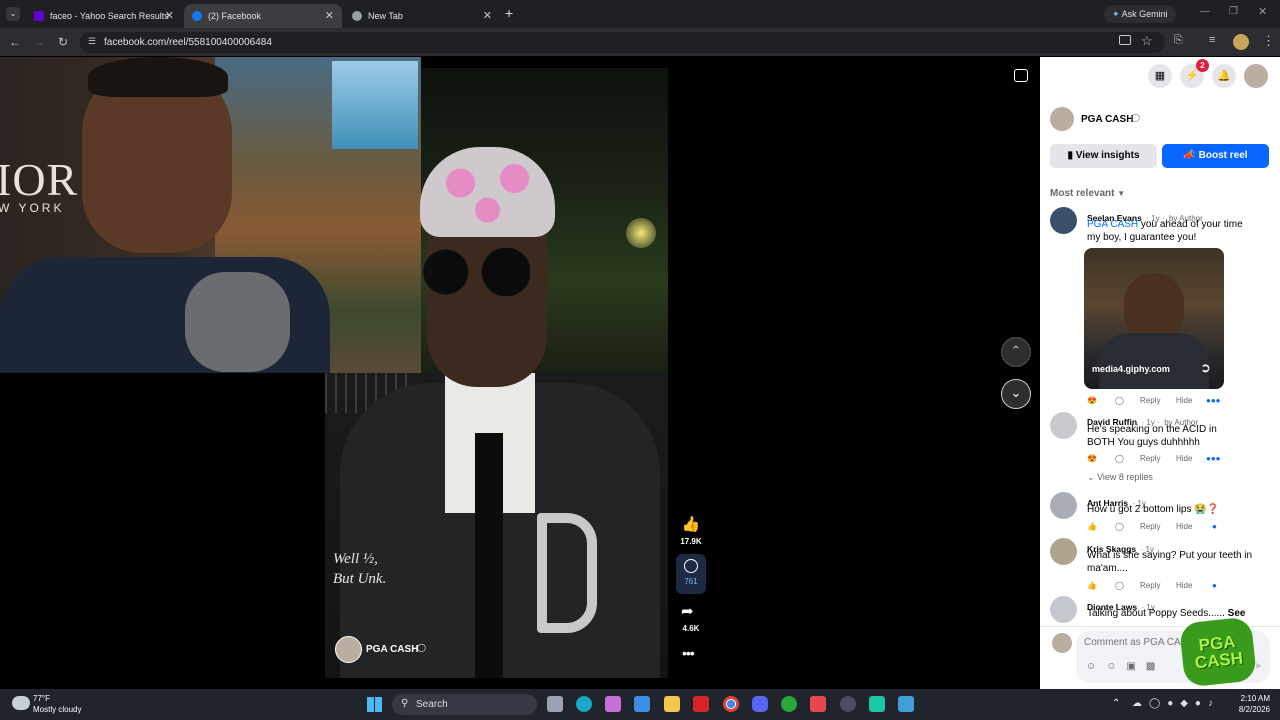 The image size is (1280, 720). Describe the element at coordinates (104, 16) in the screenshot. I see `tab-yahoo: faceo - Yahoo Search Results ✕` at that location.